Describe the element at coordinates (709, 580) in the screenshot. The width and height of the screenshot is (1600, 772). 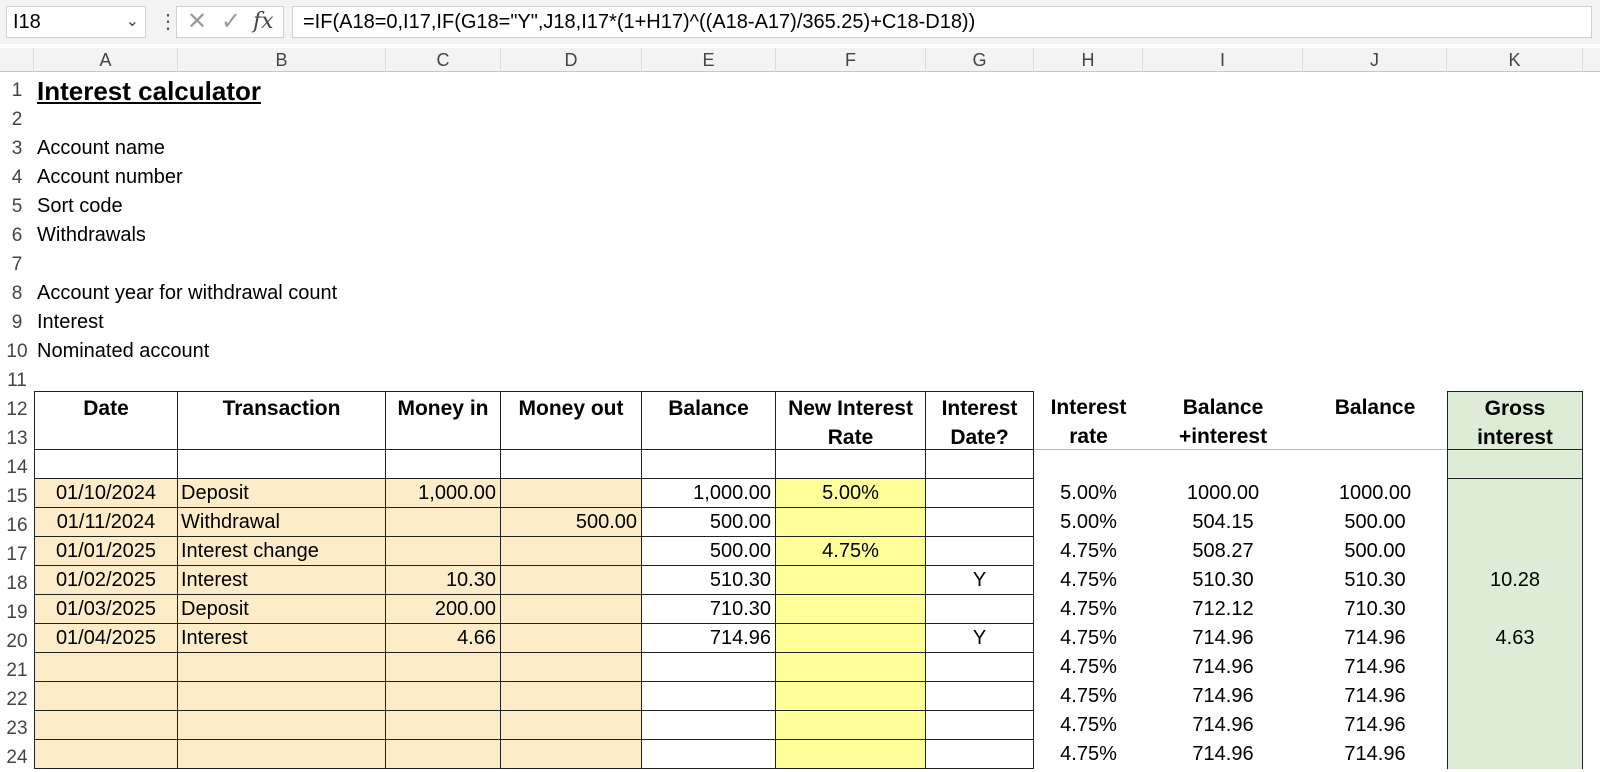
I see `balance-cell: 510.30` at that location.